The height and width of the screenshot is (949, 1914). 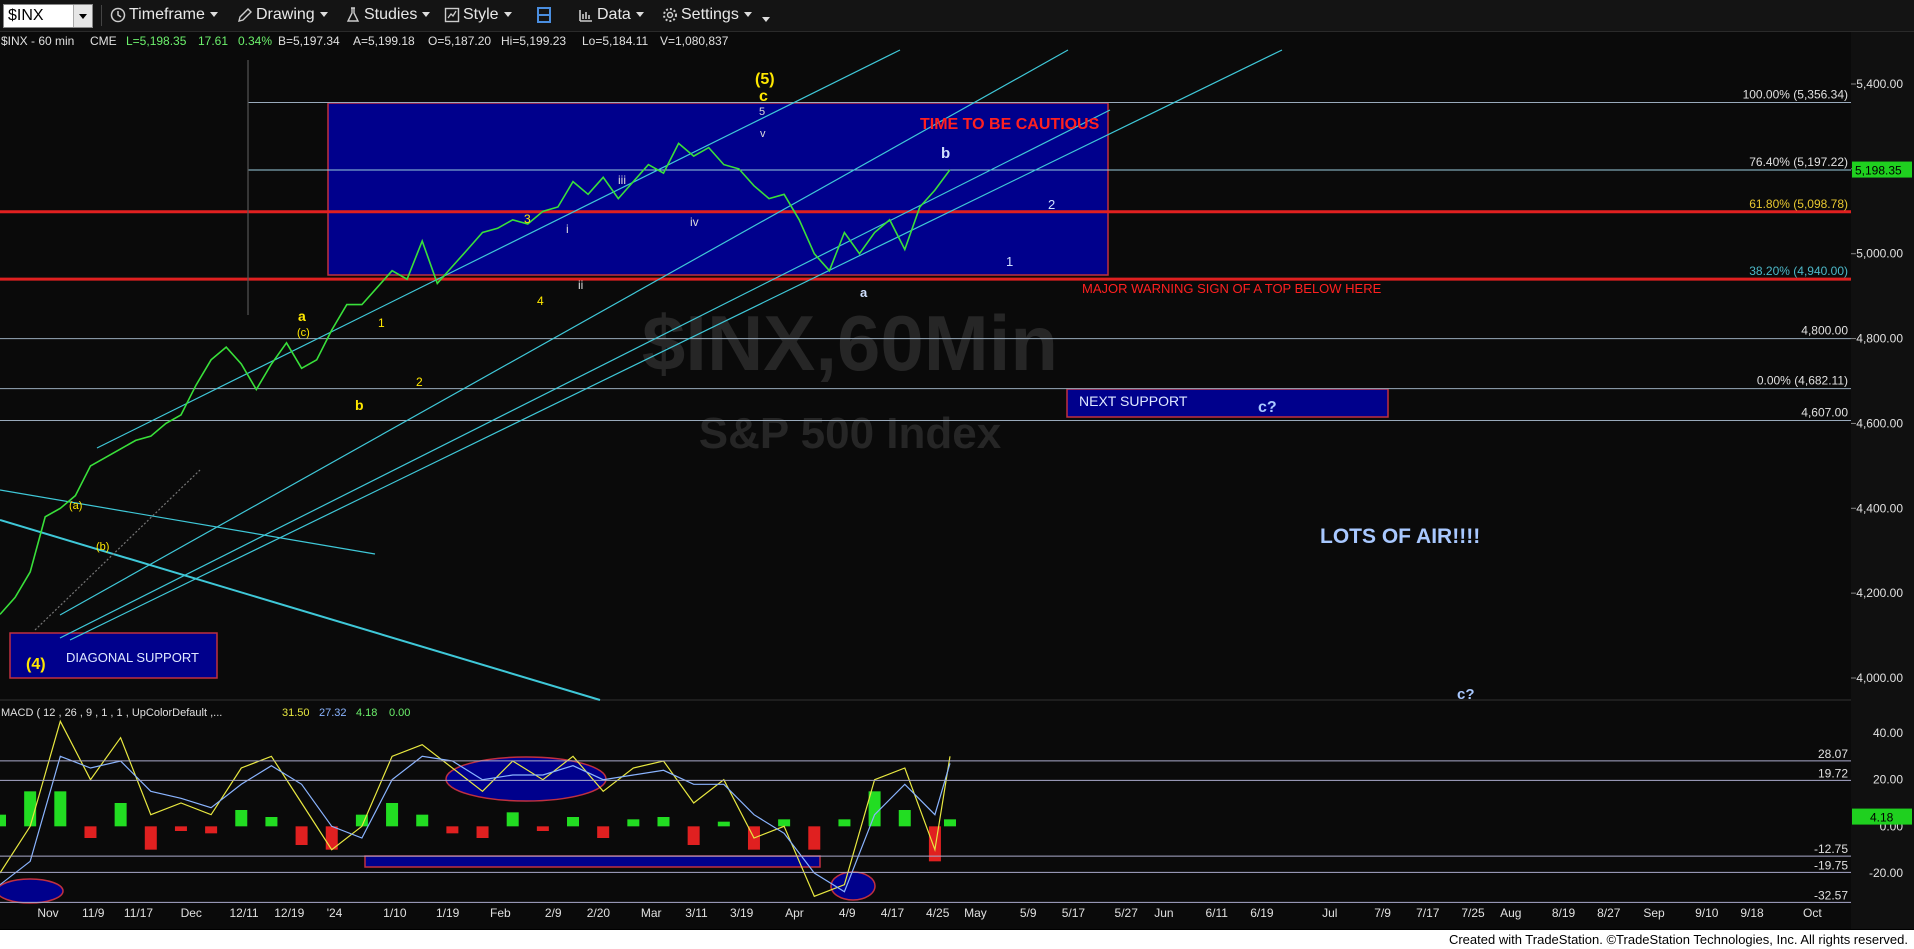 I want to click on annotation-lots-of-air: LOTS OF AIR!!!!, so click(x=1400, y=536).